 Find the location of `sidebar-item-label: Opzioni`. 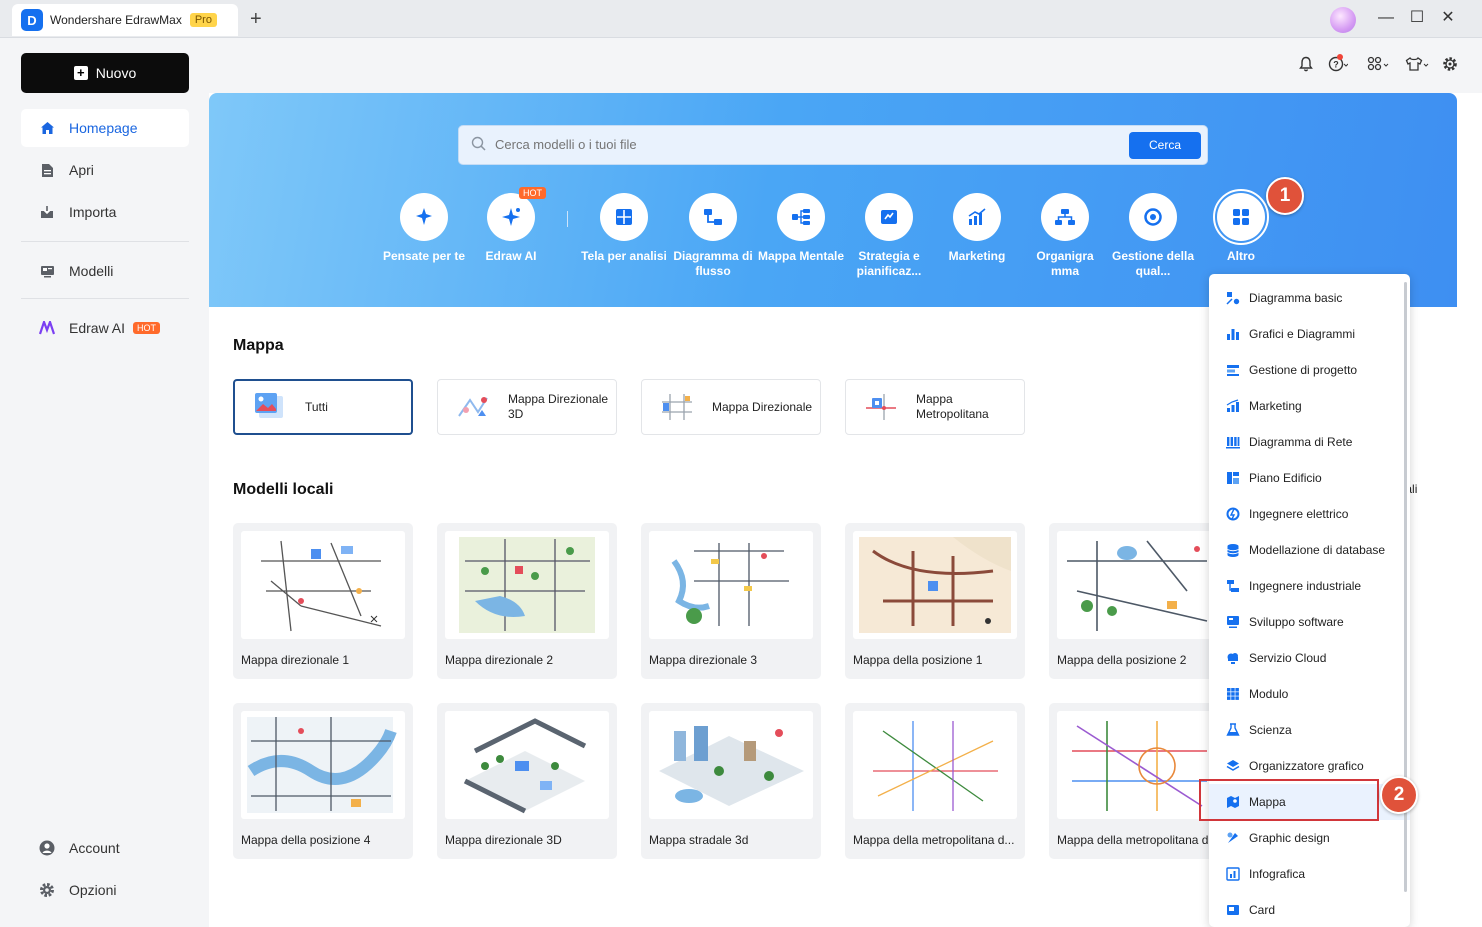

sidebar-item-label: Opzioni is located at coordinates (93, 890).